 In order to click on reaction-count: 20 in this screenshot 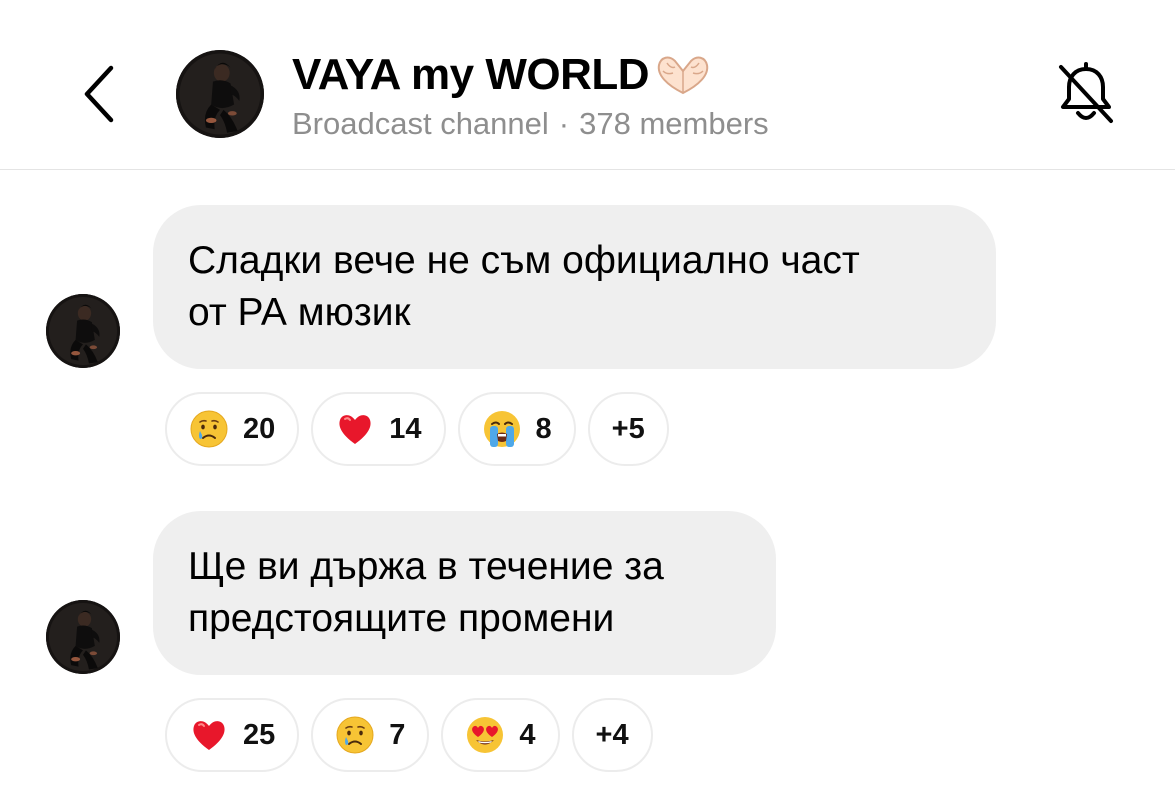, I will do `click(259, 428)`.